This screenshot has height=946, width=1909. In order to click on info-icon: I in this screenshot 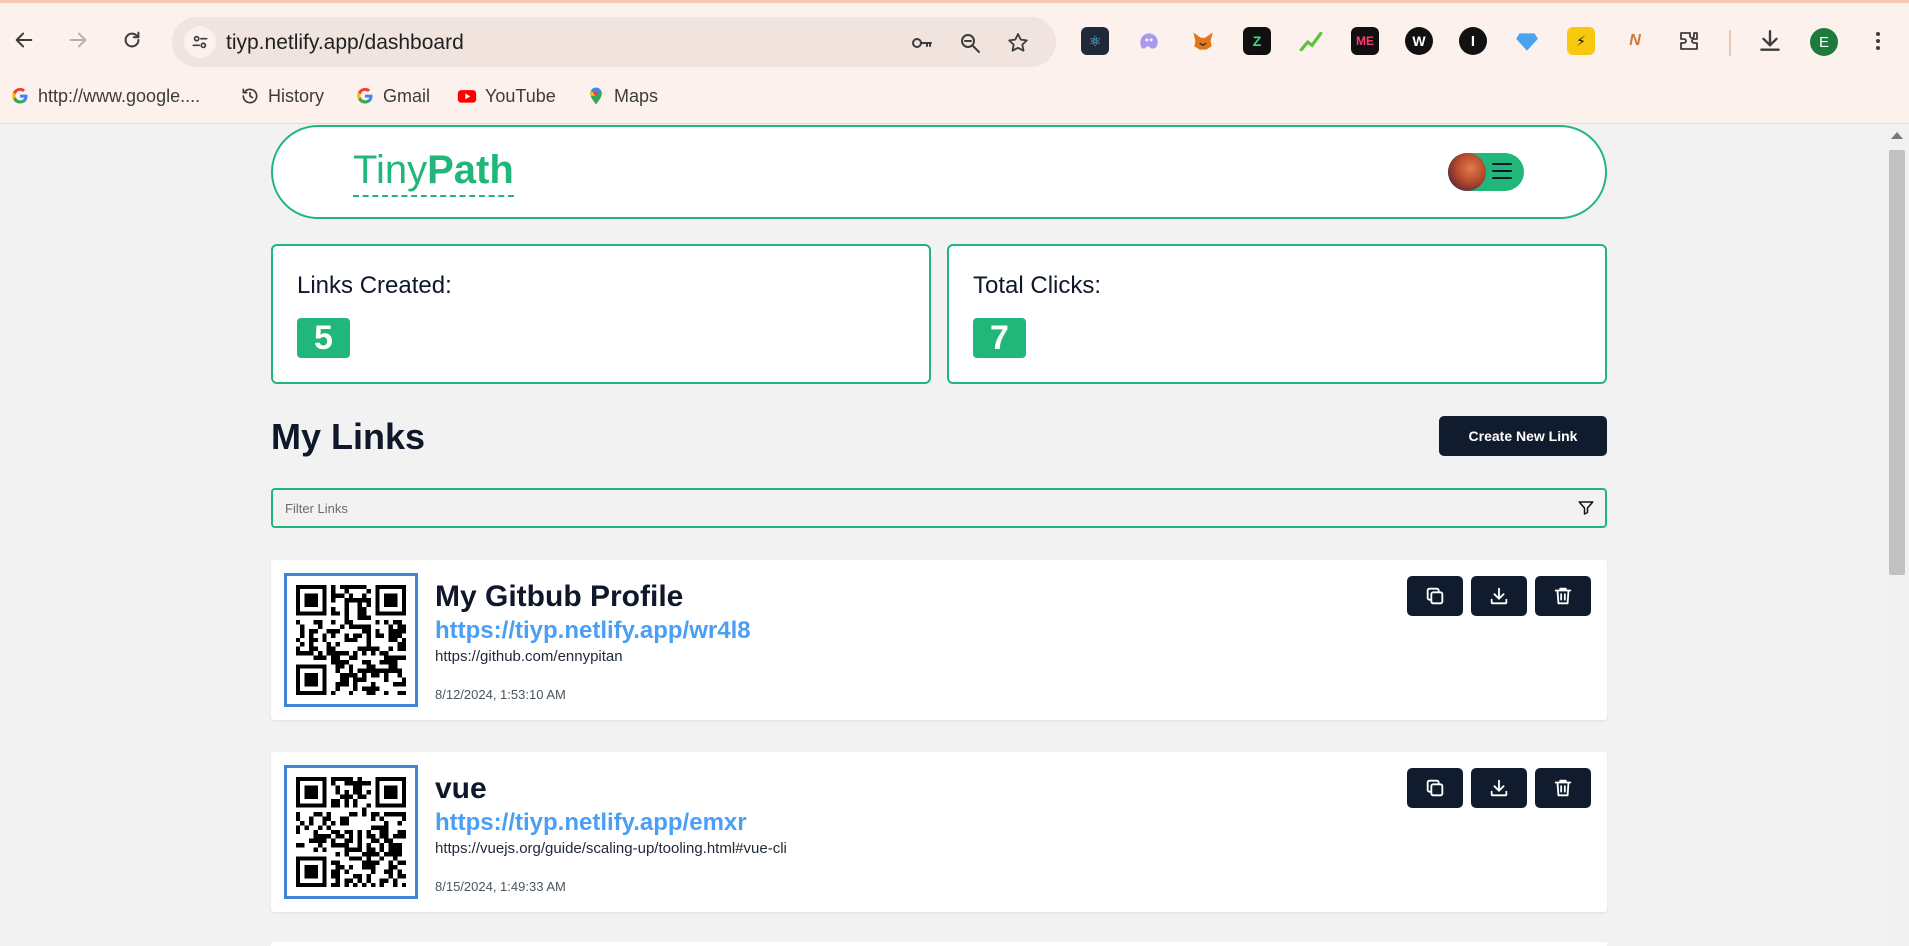, I will do `click(1473, 41)`.